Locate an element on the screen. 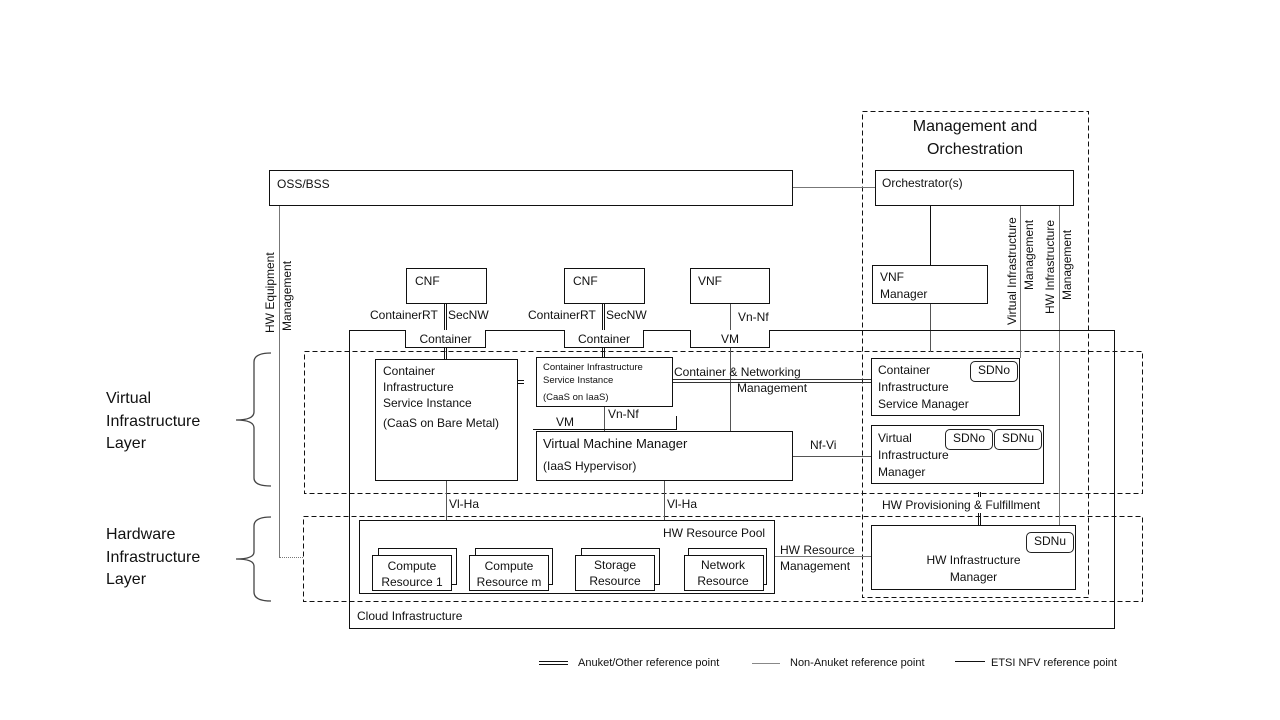 This screenshot has height=720, width=1280. vn-nf-top-label: Vn-Nf is located at coordinates (753, 317).